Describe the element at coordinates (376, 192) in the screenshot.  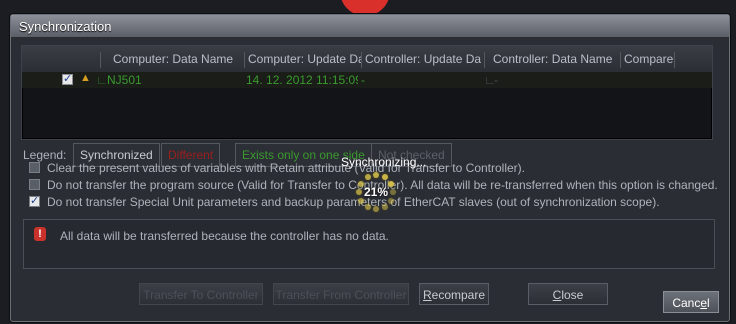
I see `progress-percent: 21%` at that location.